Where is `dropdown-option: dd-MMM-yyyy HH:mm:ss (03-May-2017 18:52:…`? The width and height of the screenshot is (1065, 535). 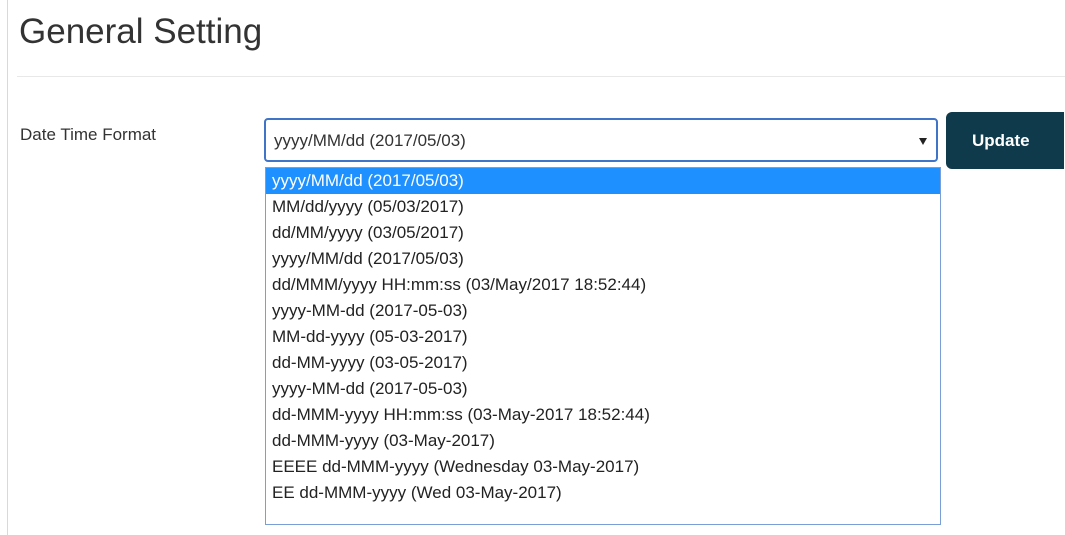 dropdown-option: dd-MMM-yyyy HH:mm:ss (03-May-2017 18:52:… is located at coordinates (603, 415).